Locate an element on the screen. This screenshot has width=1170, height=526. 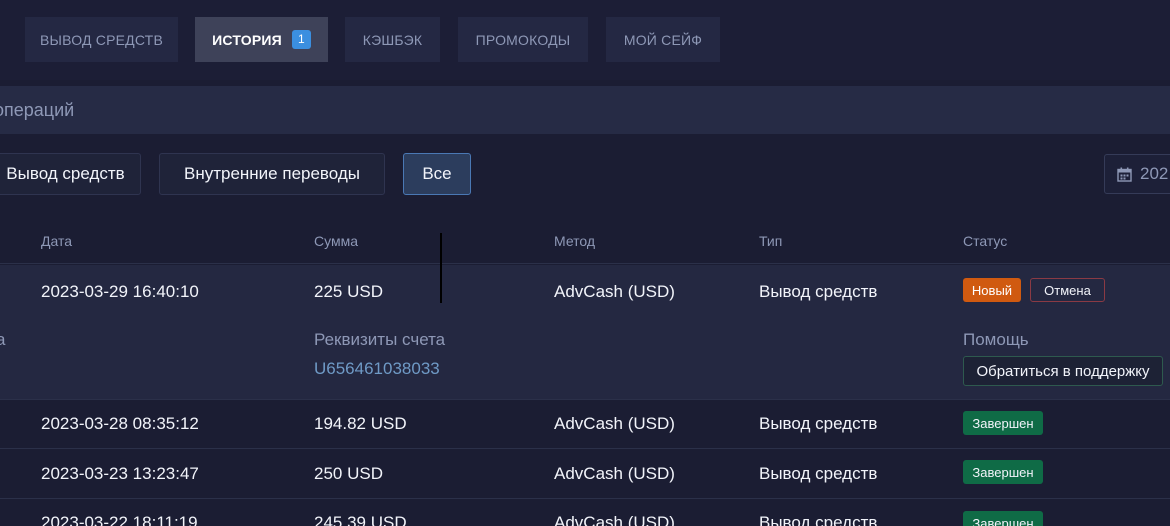
row-amount: 225 USD is located at coordinates (348, 291).